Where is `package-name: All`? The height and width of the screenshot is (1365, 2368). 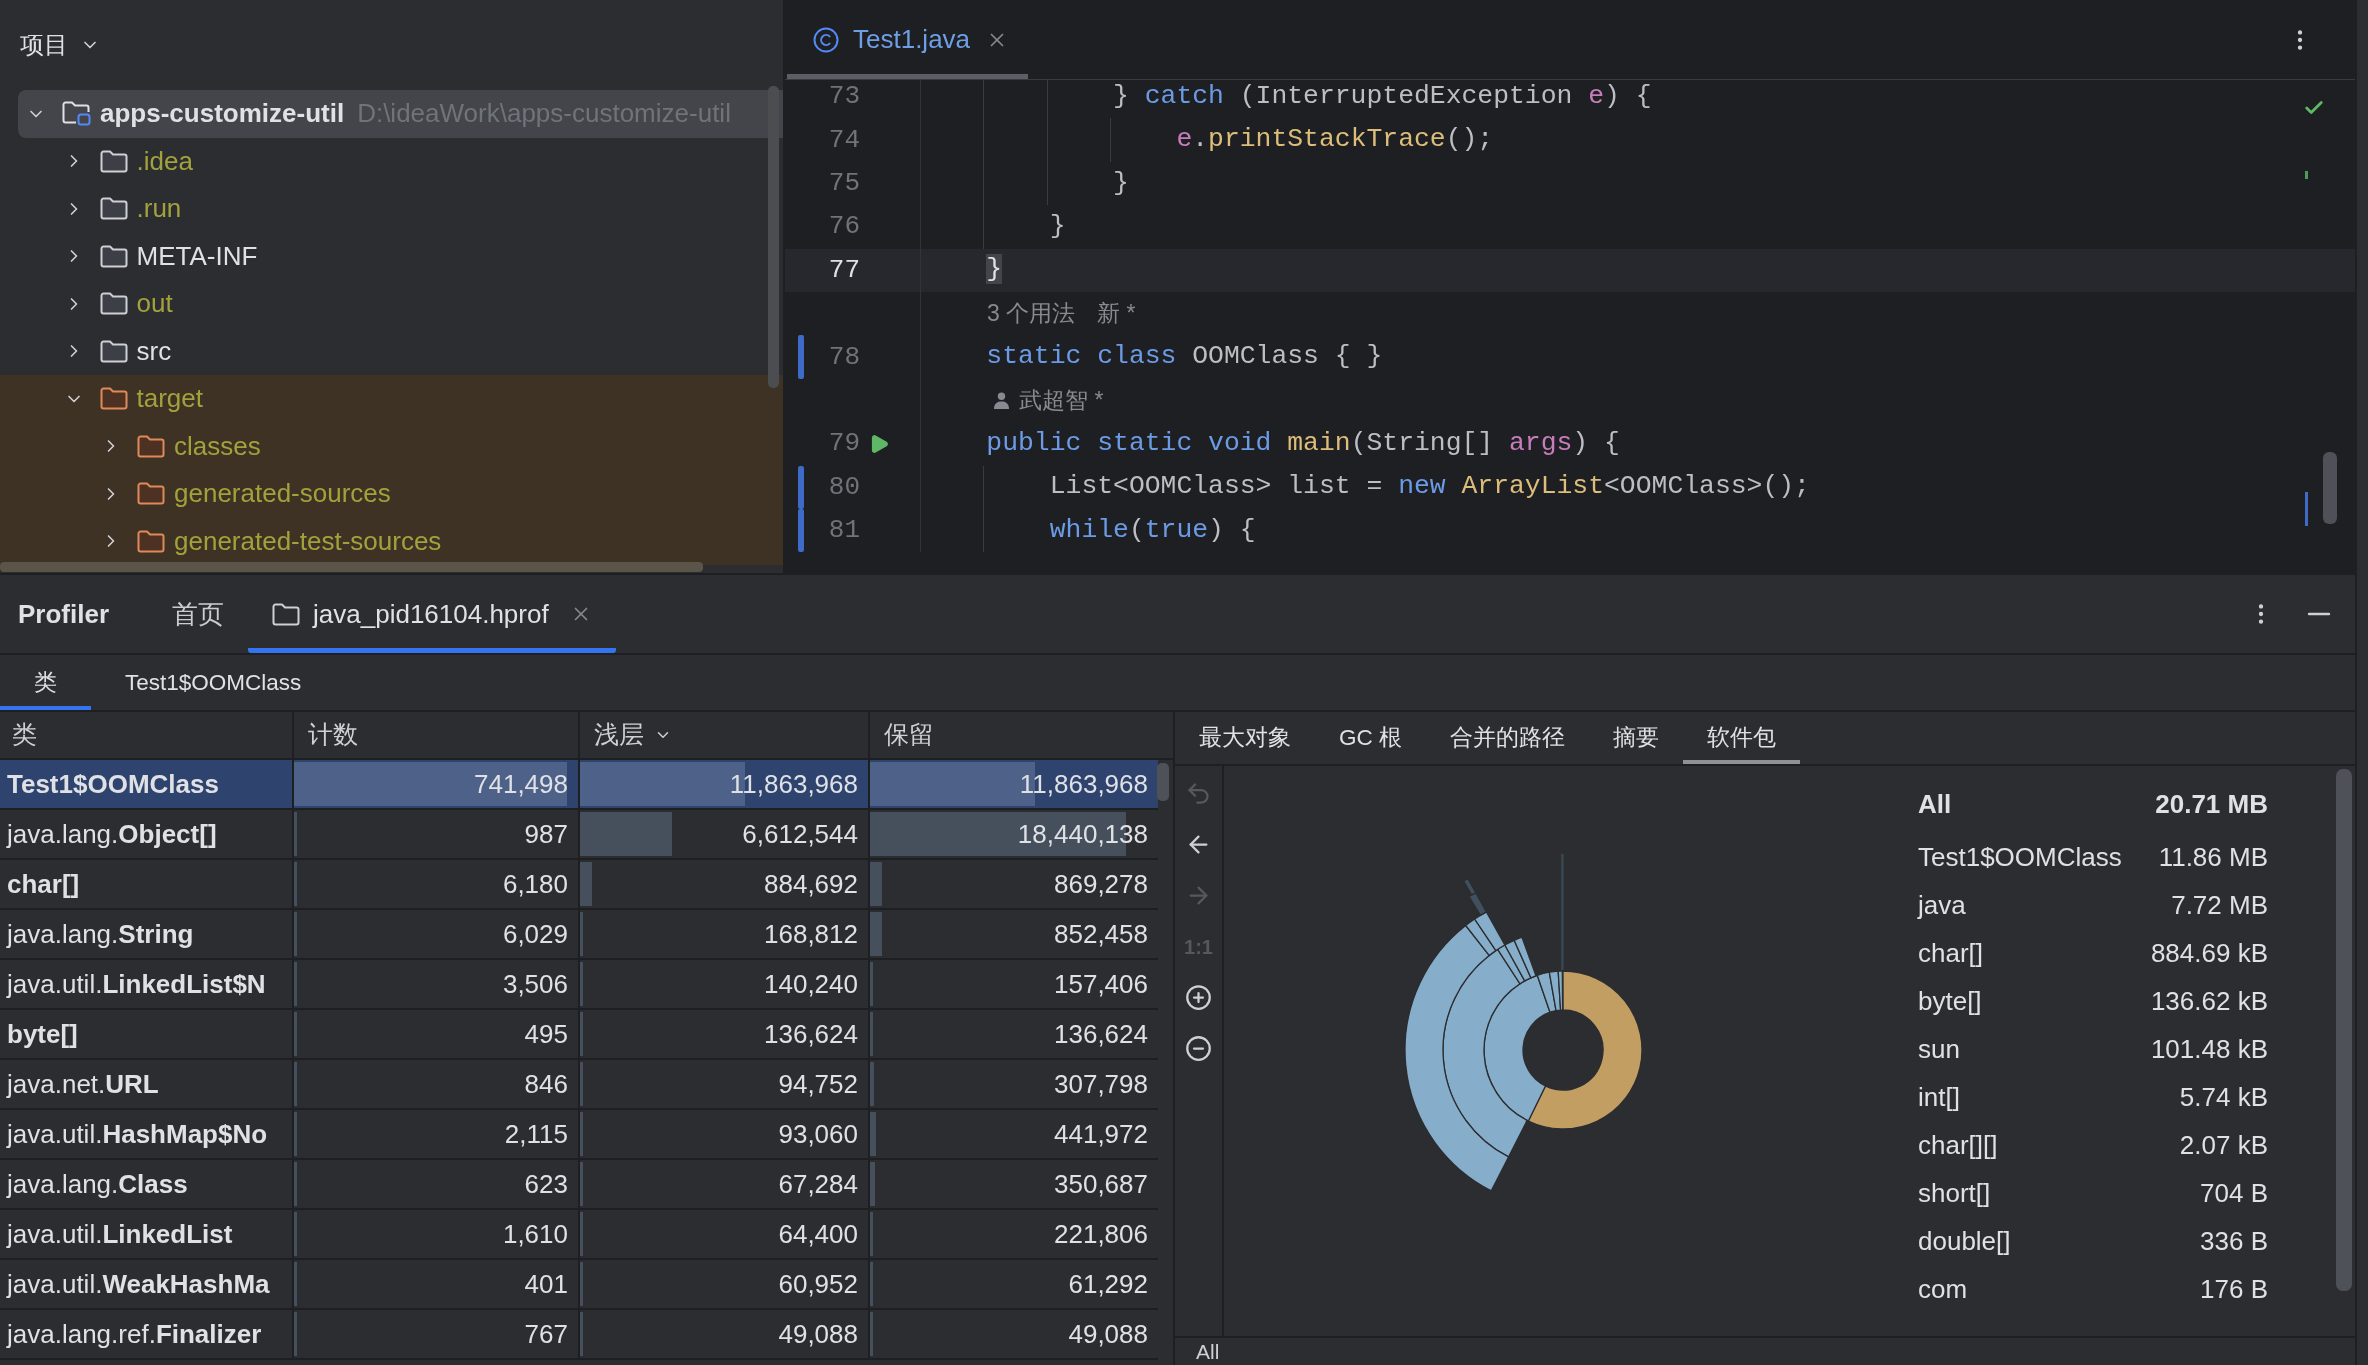
package-name: All is located at coordinates (1935, 804).